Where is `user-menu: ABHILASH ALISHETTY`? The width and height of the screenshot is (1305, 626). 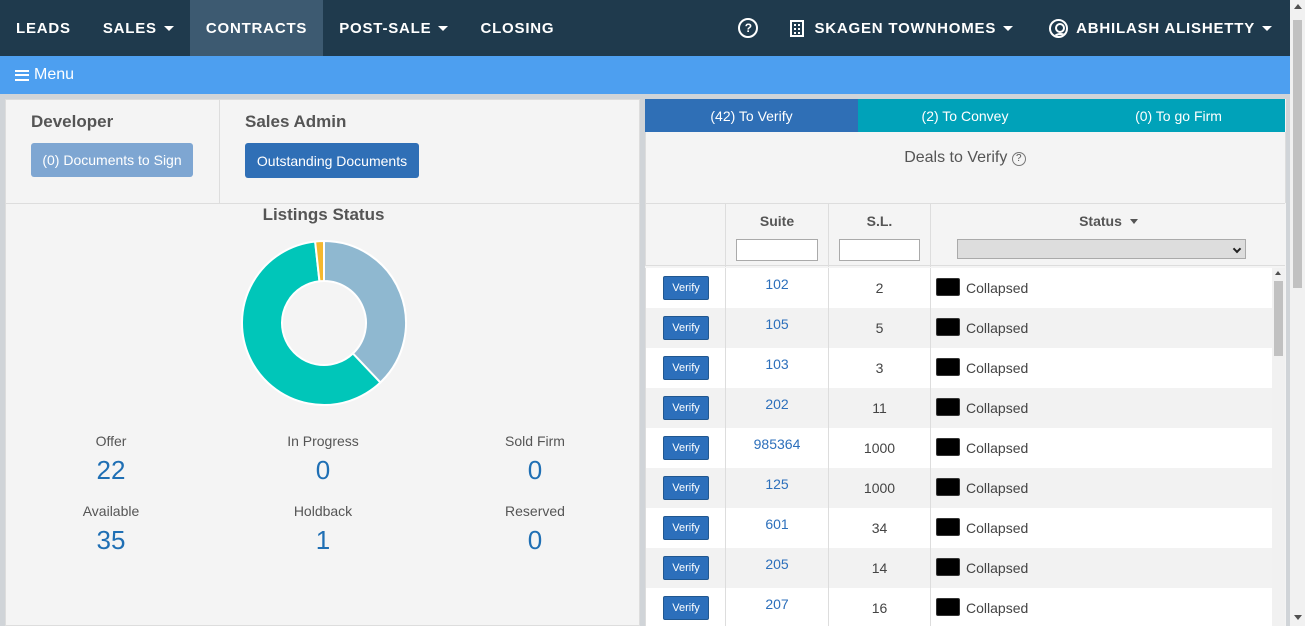 user-menu: ABHILASH ALISHETTY is located at coordinates (1160, 28).